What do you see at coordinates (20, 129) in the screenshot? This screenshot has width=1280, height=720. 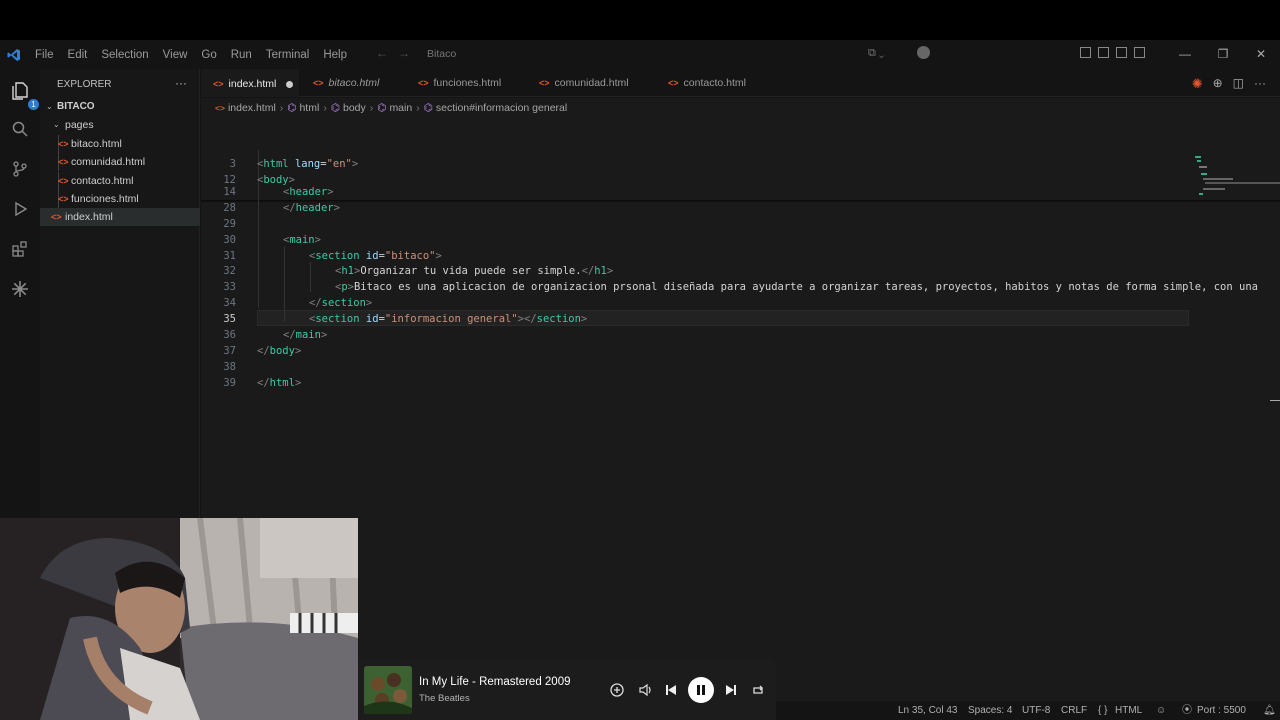 I see `search-icon` at bounding box center [20, 129].